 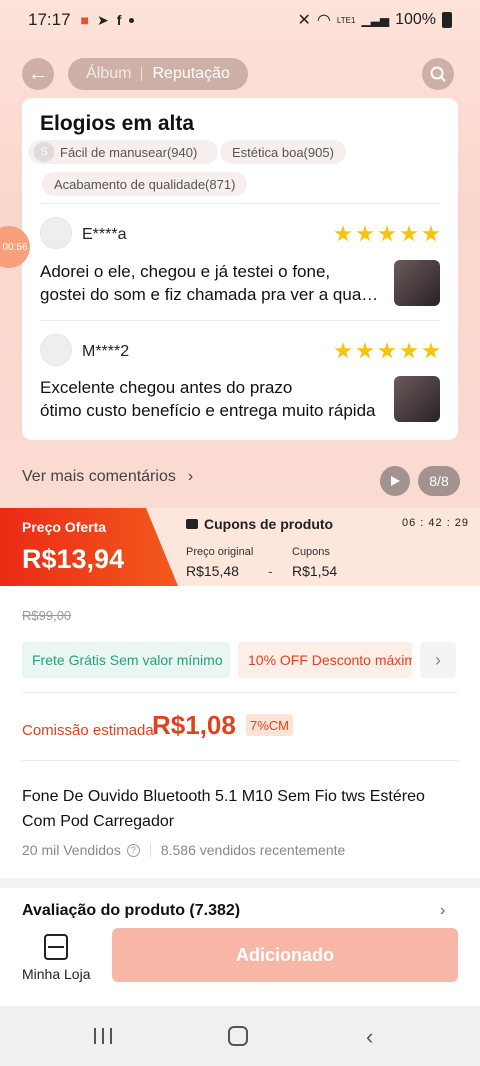 I want to click on tab-album: Álbum, so click(x=108, y=74).